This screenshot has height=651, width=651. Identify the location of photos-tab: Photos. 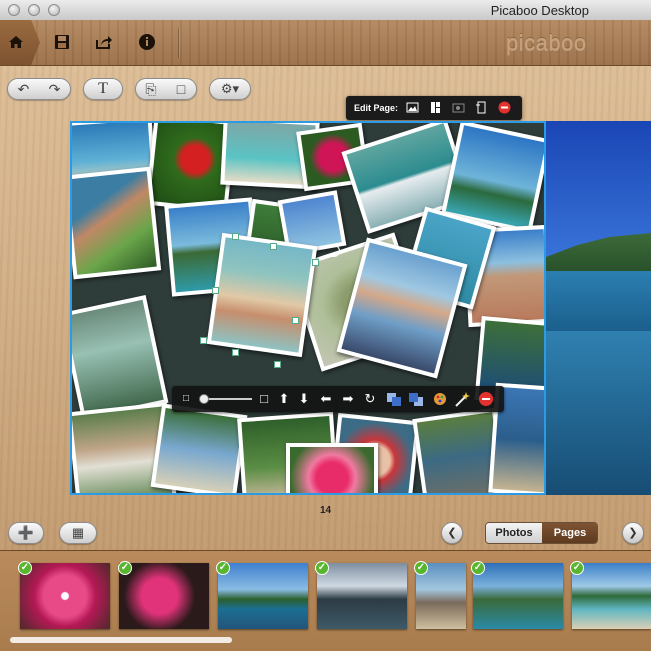
(514, 533).